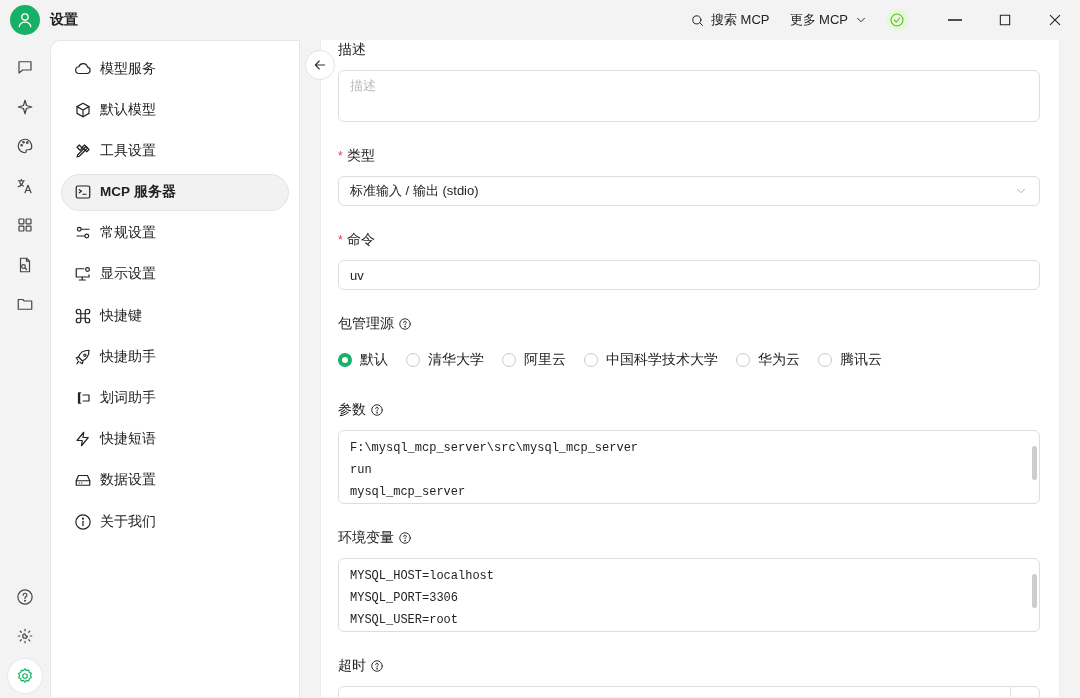  Describe the element at coordinates (175, 480) in the screenshot. I see `sidebar-item: 数据设置` at that location.